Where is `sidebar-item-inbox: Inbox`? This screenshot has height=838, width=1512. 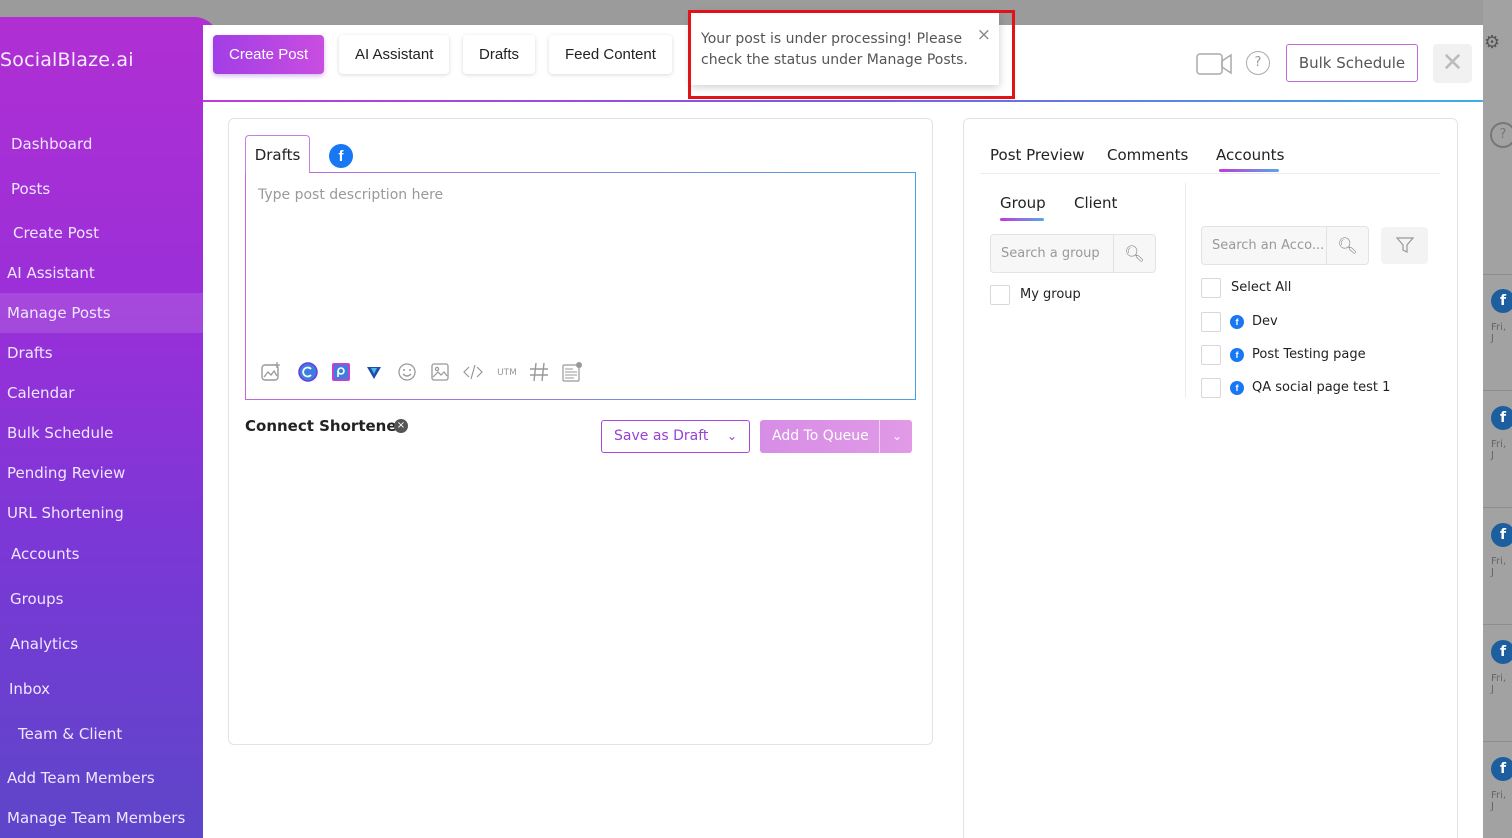 sidebar-item-inbox: Inbox is located at coordinates (29, 689).